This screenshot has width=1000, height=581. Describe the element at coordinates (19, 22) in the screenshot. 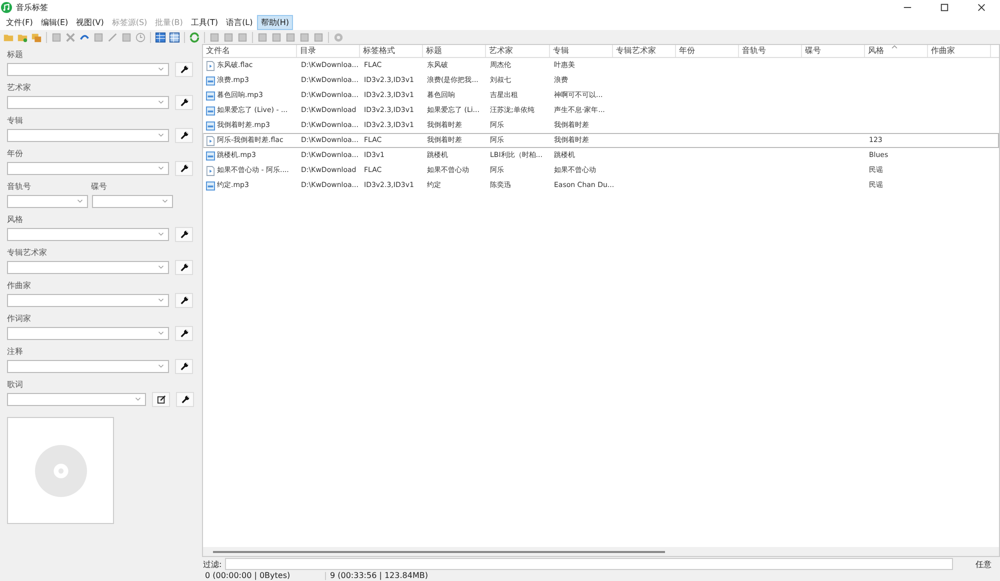

I see `menu-item: 文件(F)` at that location.